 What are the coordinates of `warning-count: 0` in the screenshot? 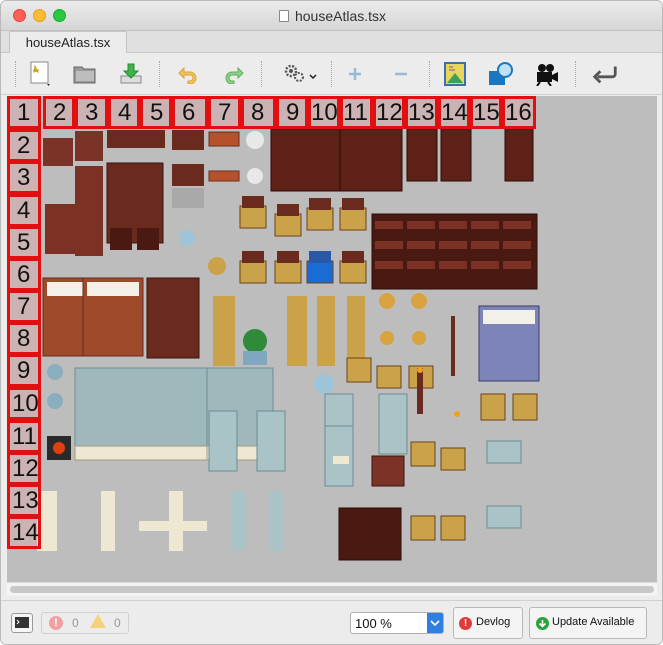 It's located at (117, 623).